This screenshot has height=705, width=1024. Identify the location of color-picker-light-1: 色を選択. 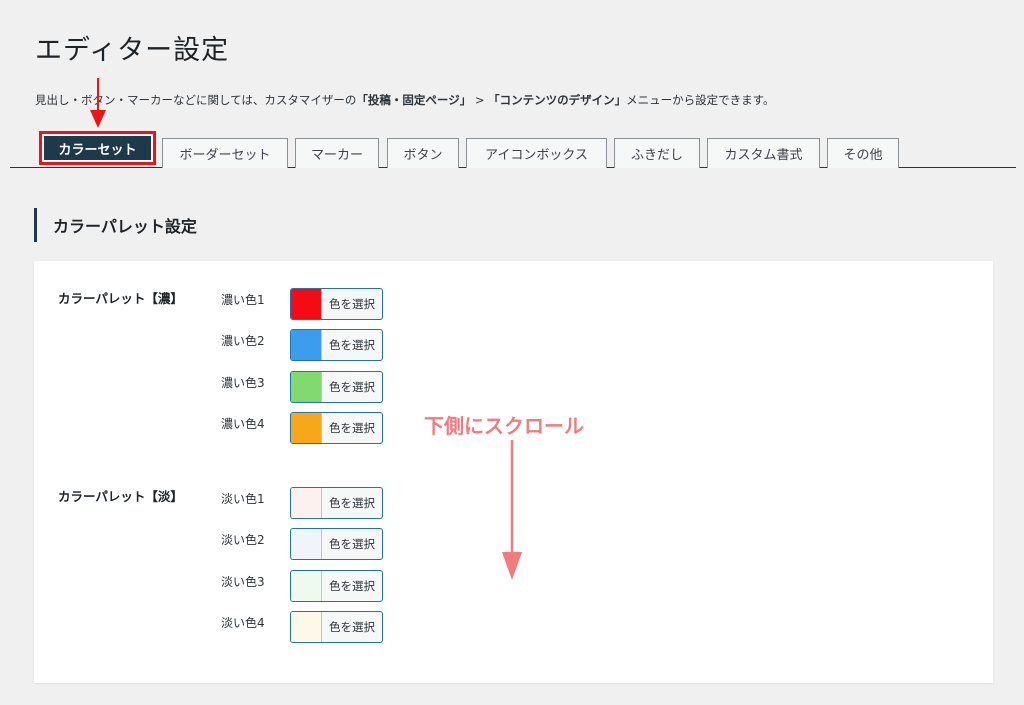
(336, 503).